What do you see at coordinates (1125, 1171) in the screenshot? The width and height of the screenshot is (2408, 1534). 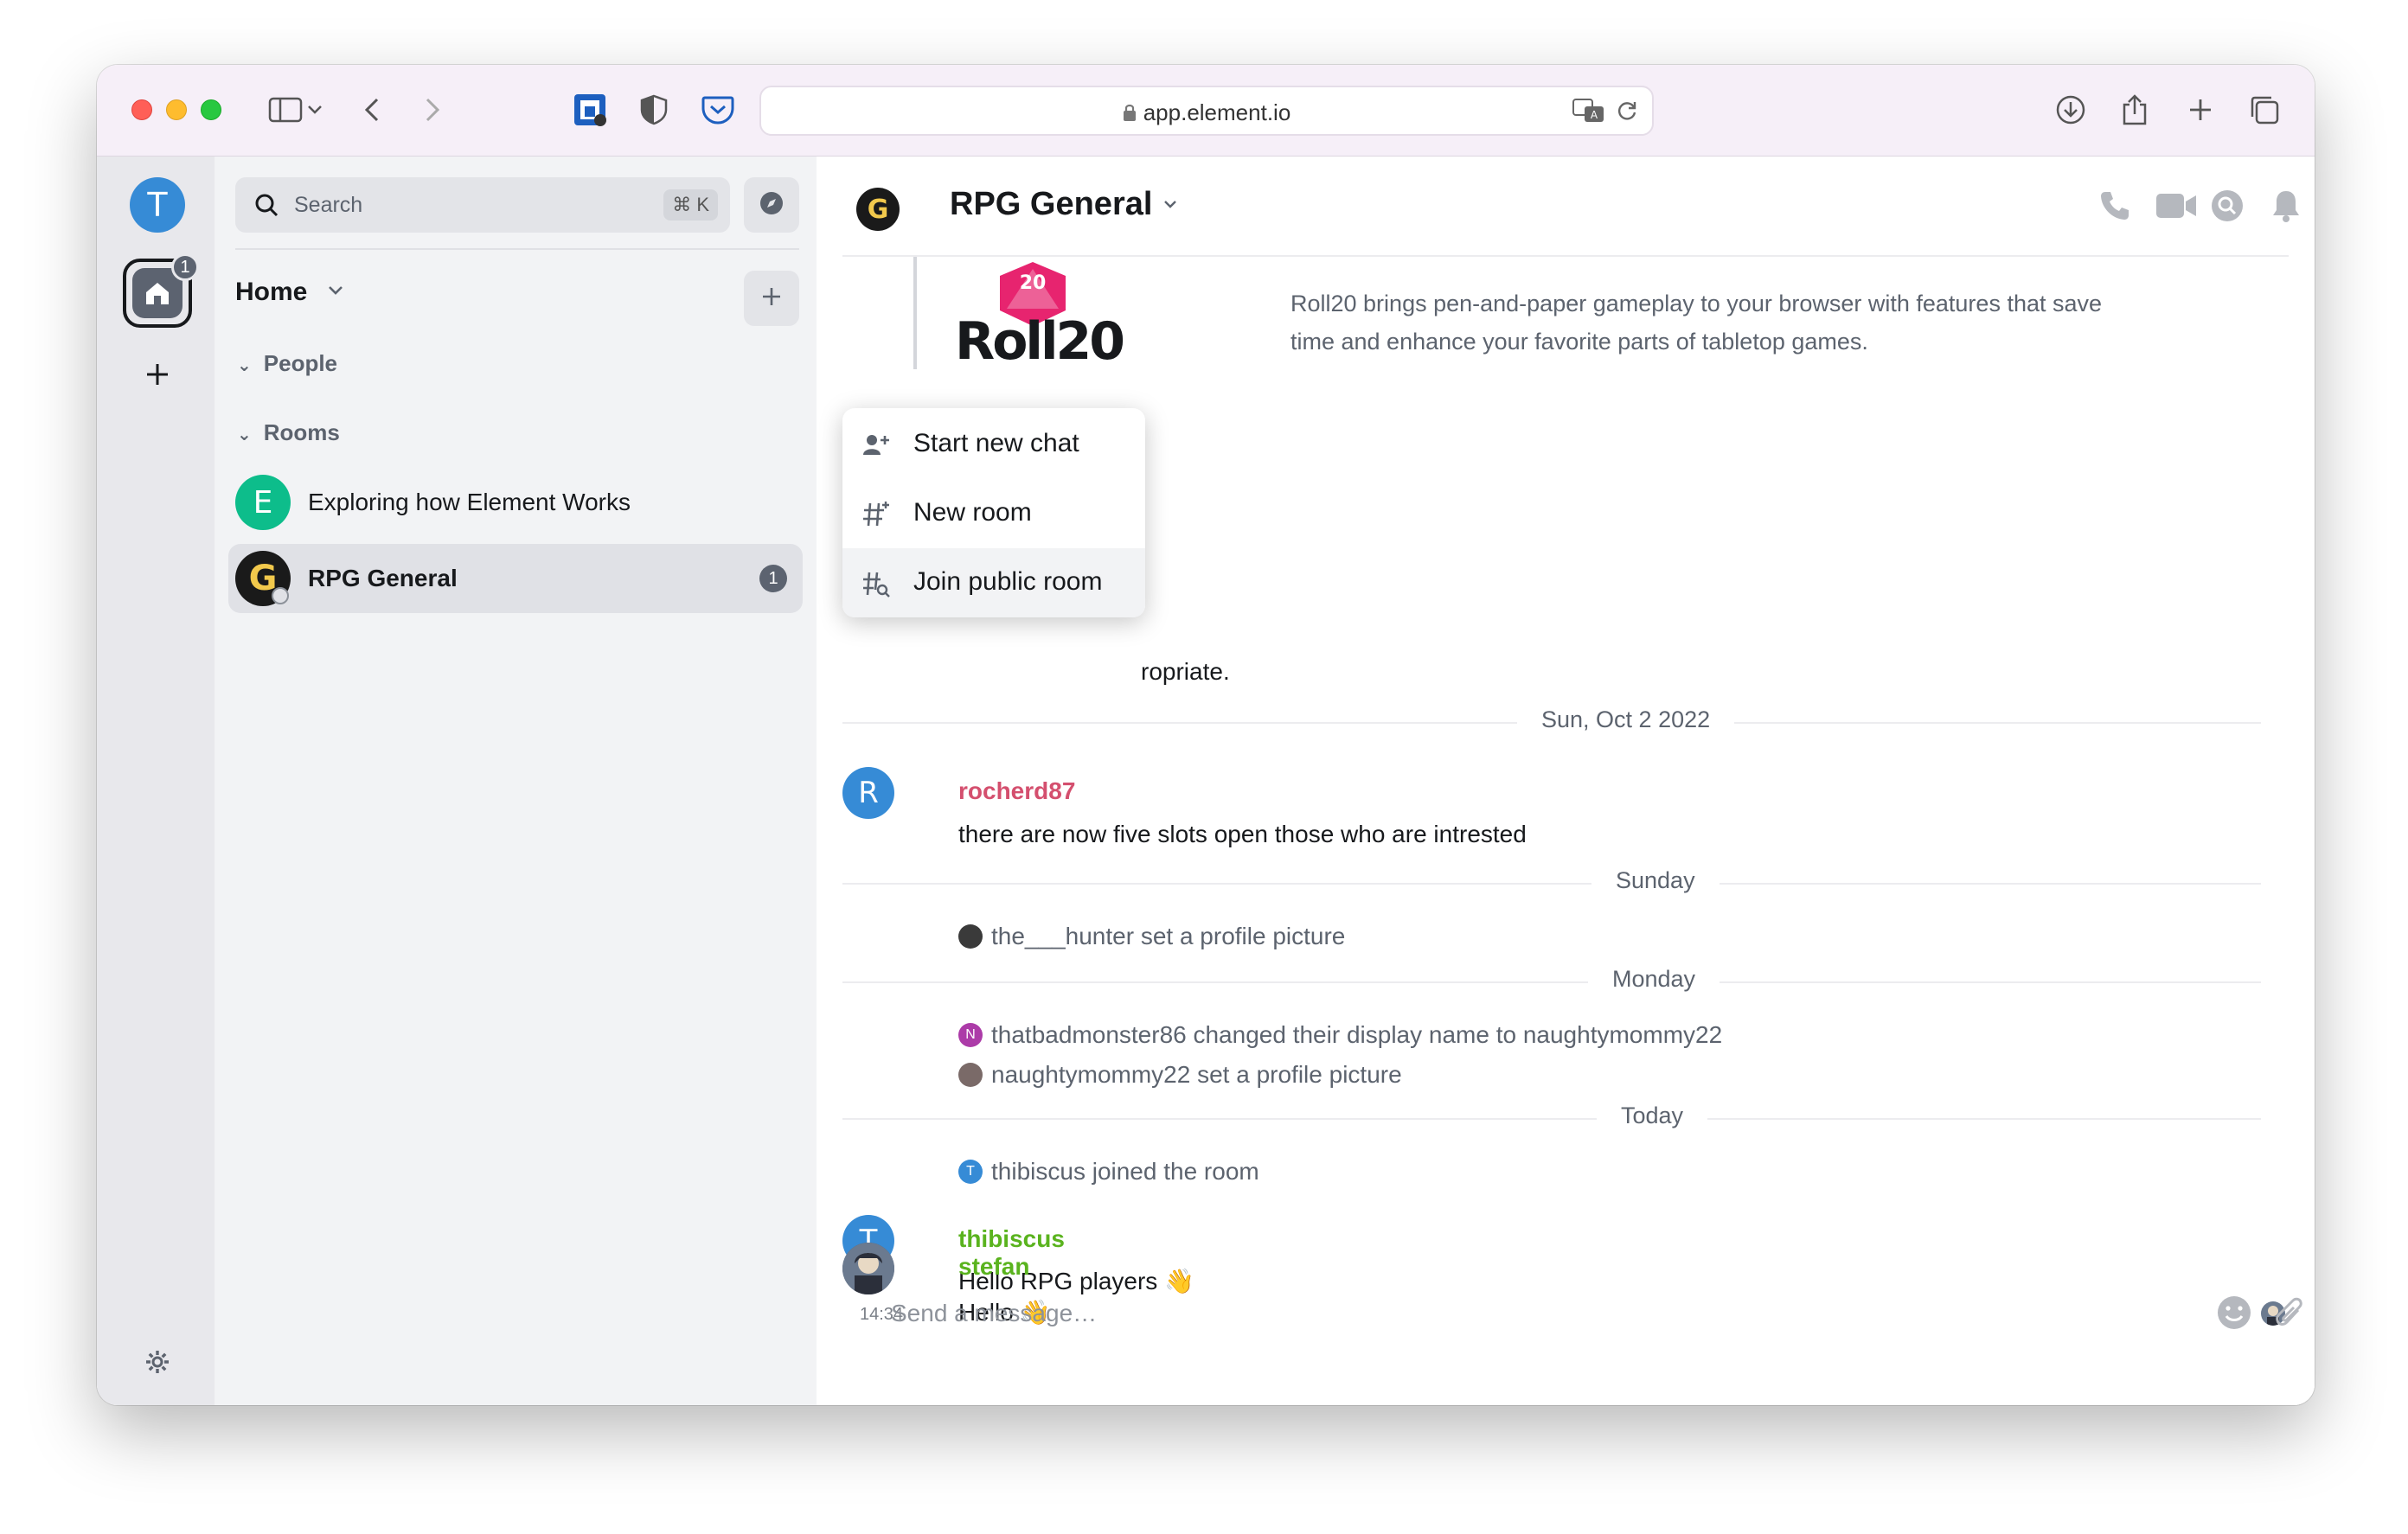 I see `event-line: thibiscus joined the room` at bounding box center [1125, 1171].